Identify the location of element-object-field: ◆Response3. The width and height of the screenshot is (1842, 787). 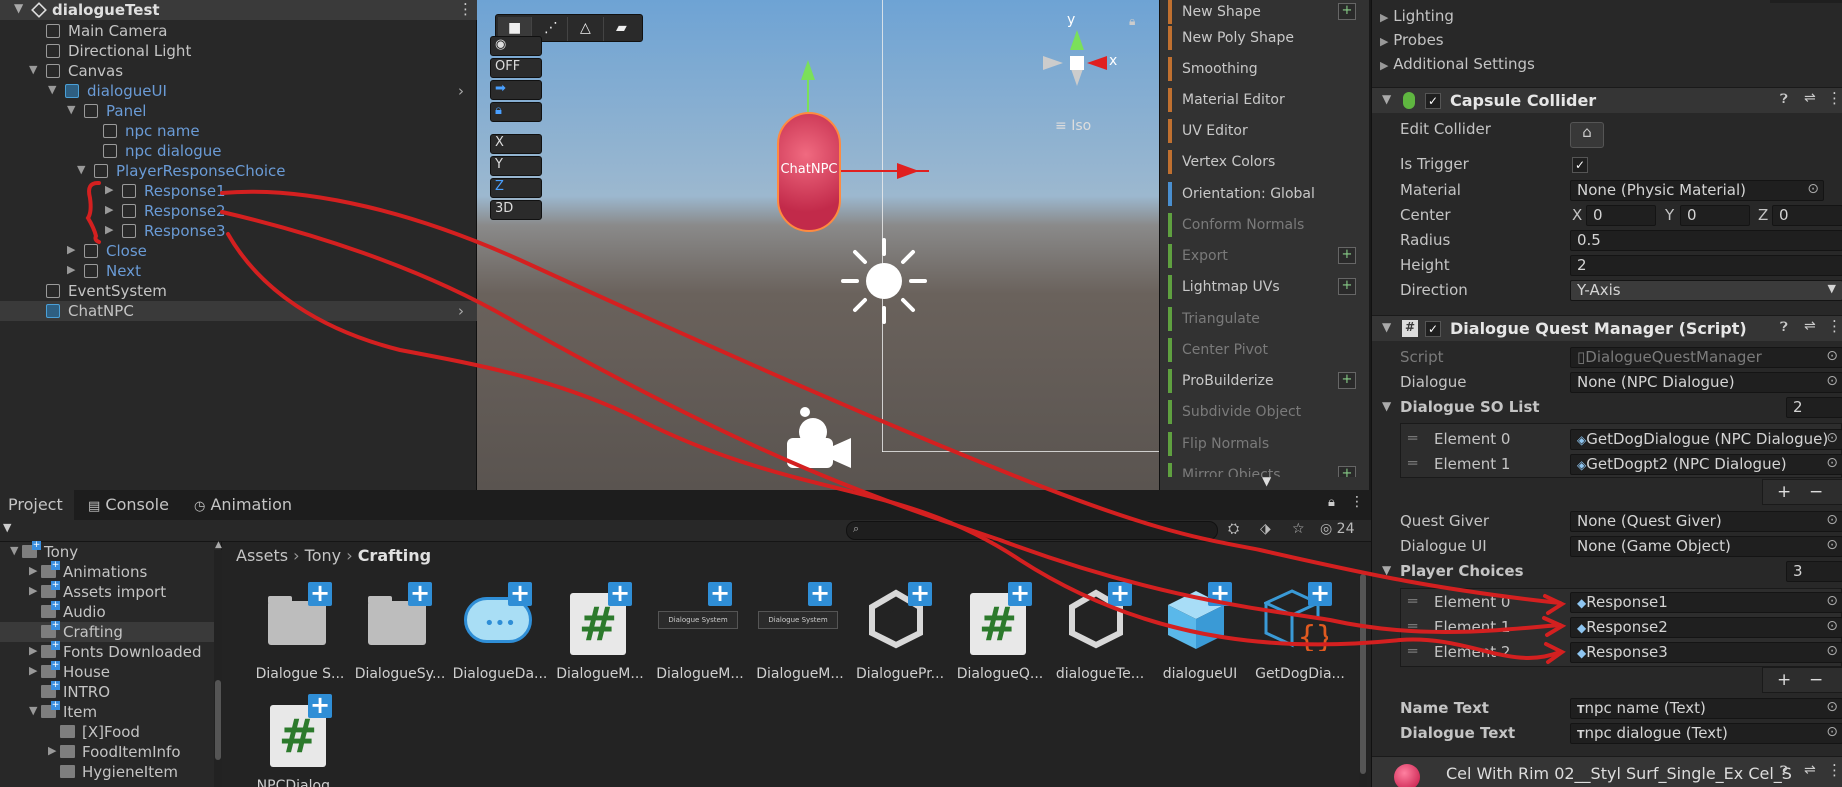
(1706, 652).